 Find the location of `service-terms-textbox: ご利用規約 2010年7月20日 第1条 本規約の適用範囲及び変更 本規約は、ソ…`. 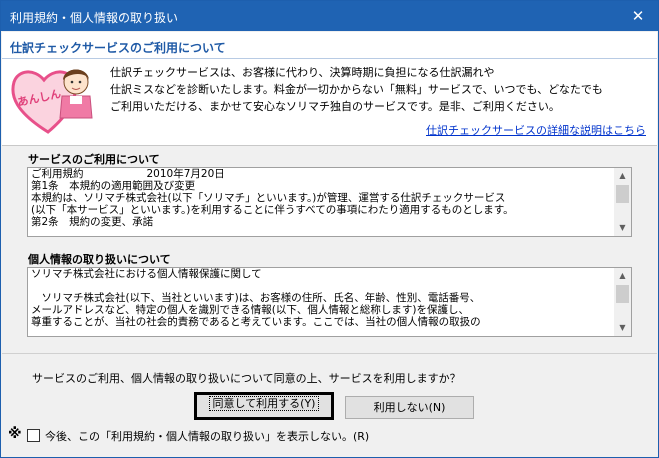

service-terms-textbox: ご利用規約 2010年7月20日 第1条 本規約の適用範囲及び変更 本規約は、ソ… is located at coordinates (329, 202).